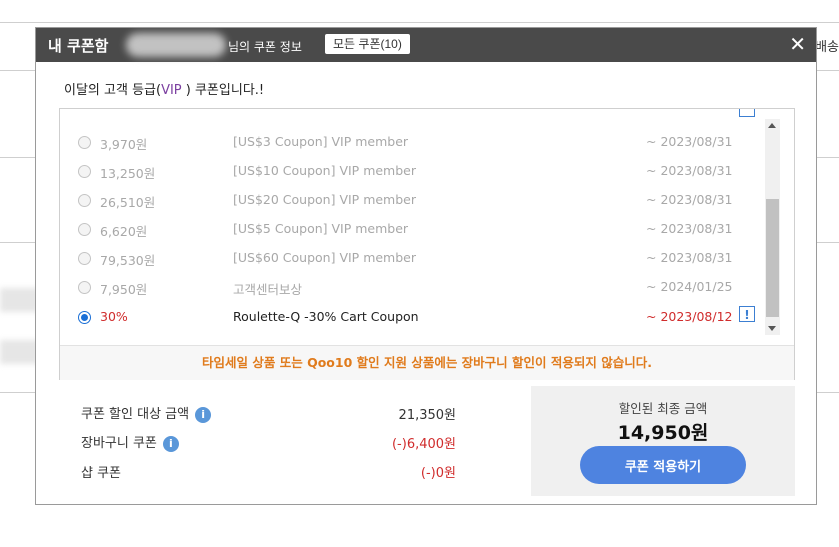  I want to click on coupon-amount: 30%, so click(114, 316).